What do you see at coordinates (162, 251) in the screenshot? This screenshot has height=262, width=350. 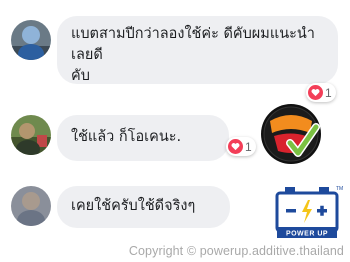 I see `watermark-prefix: Copyright ©` at bounding box center [162, 251].